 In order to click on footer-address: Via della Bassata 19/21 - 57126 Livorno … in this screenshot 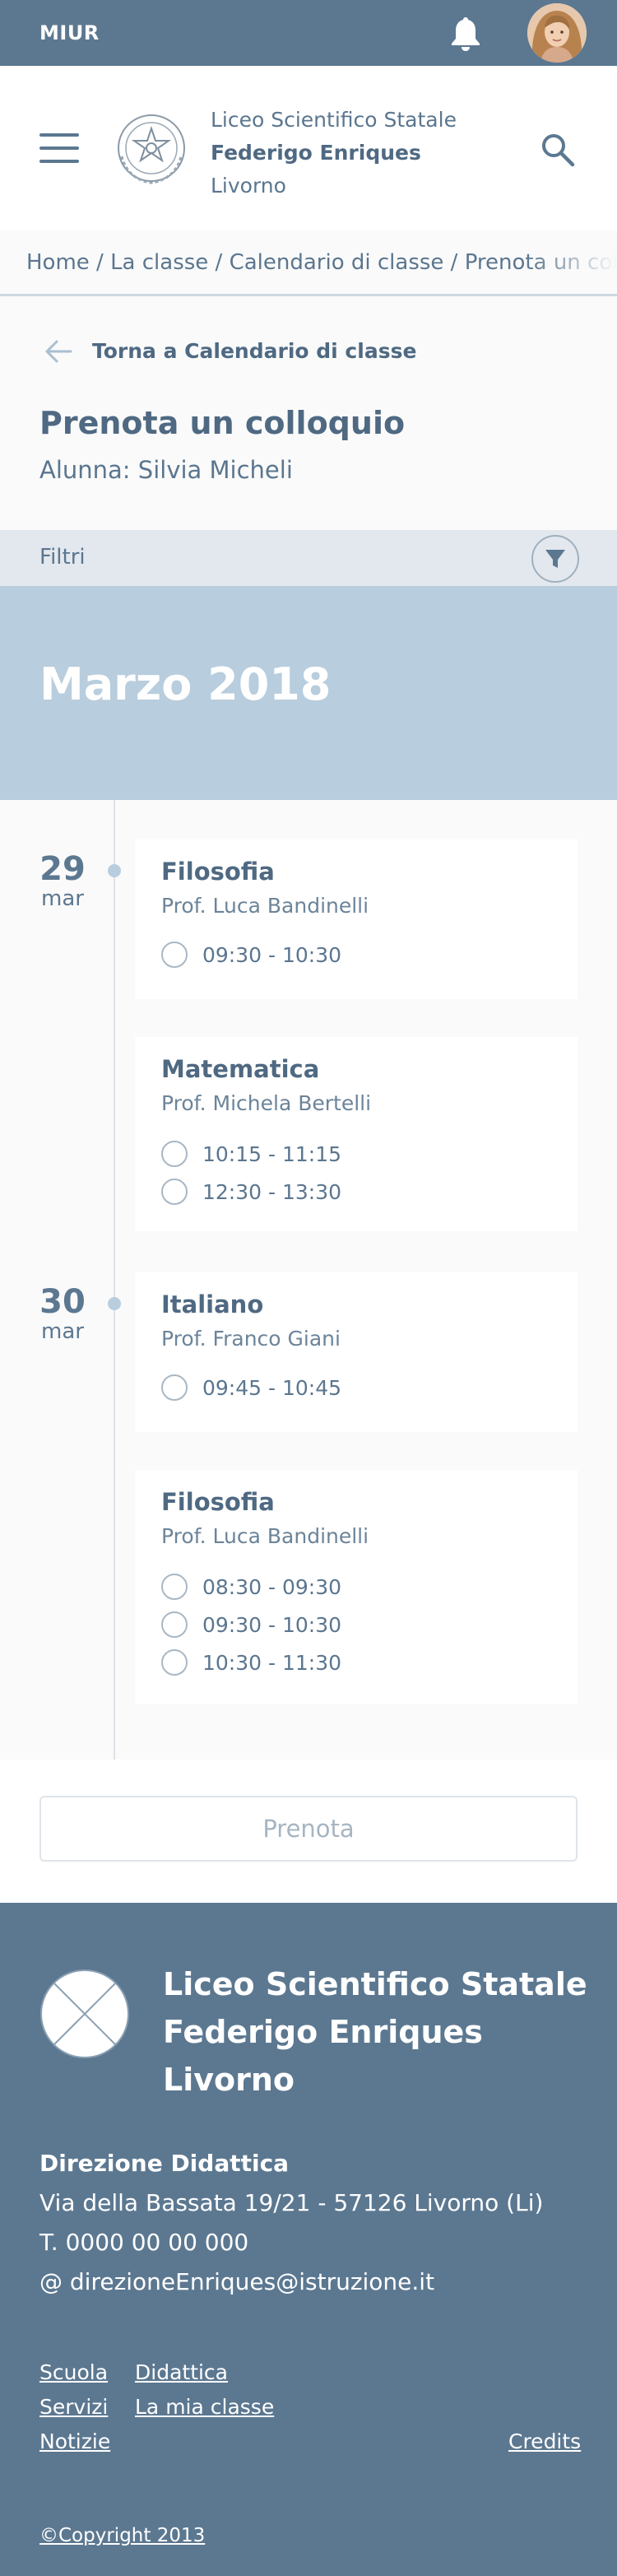, I will do `click(291, 2202)`.